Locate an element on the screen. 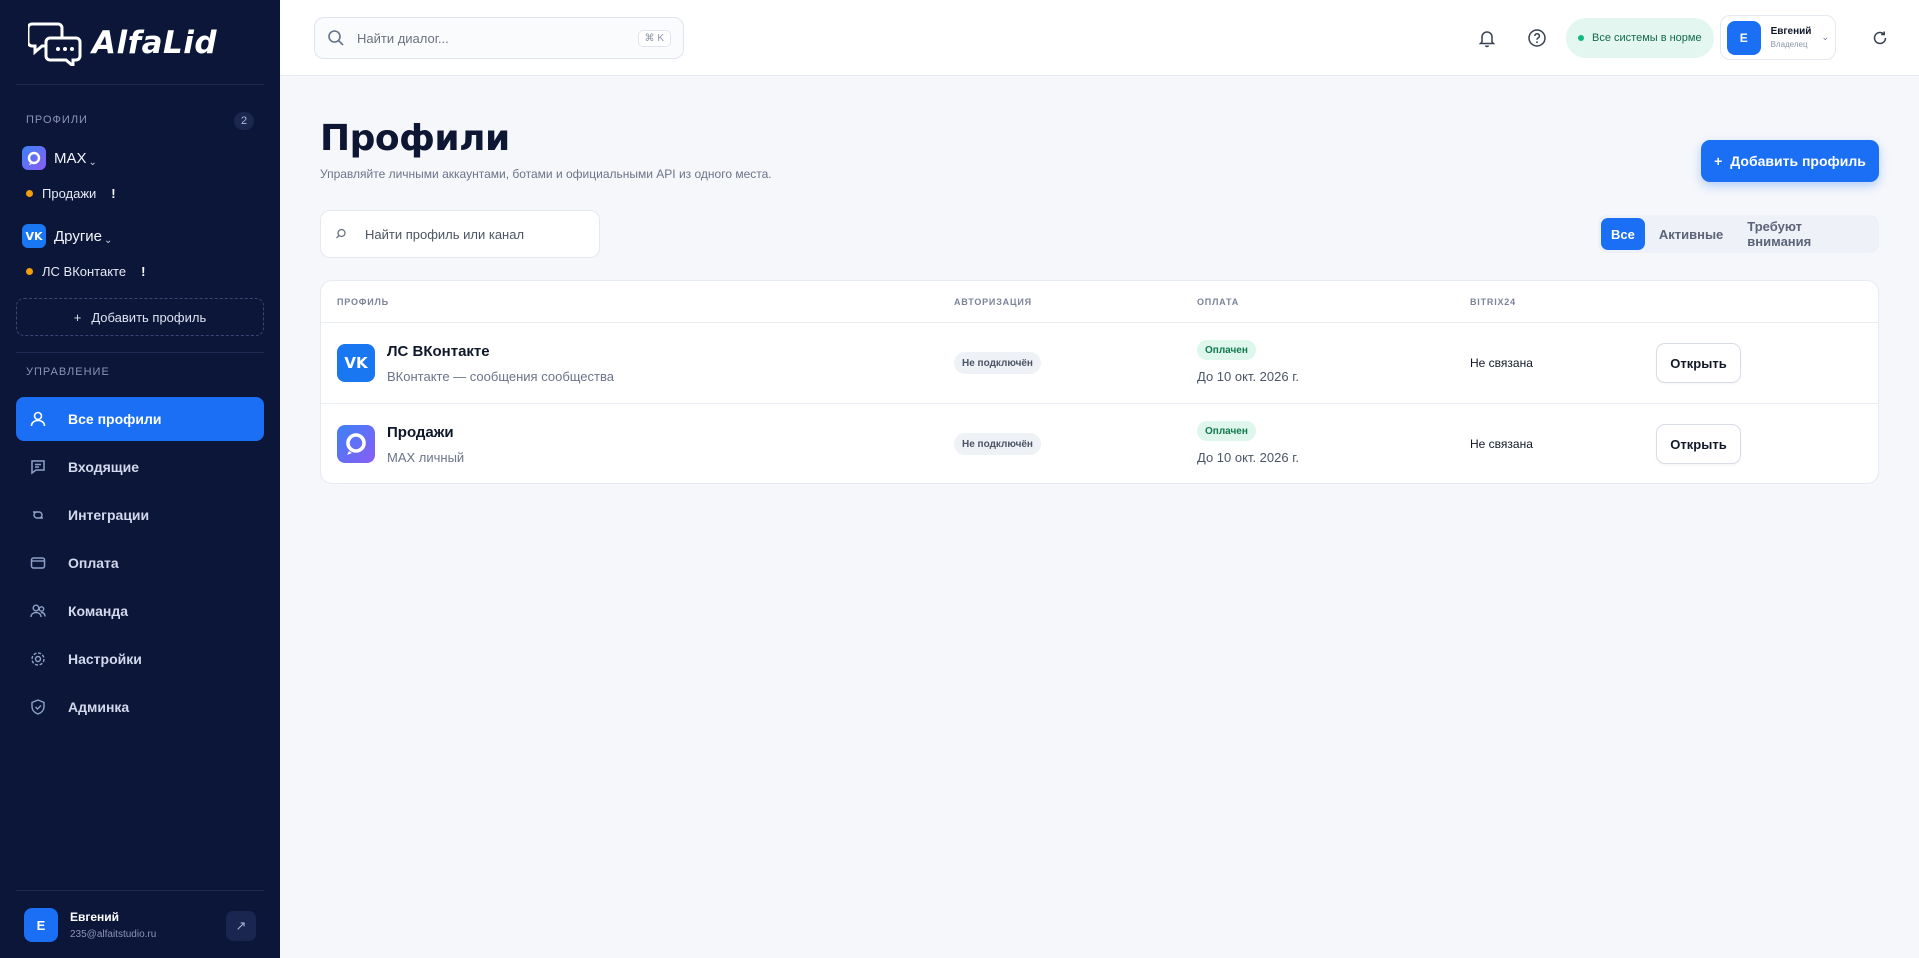 This screenshot has height=958, width=1919. shield-icon is located at coordinates (38, 707).